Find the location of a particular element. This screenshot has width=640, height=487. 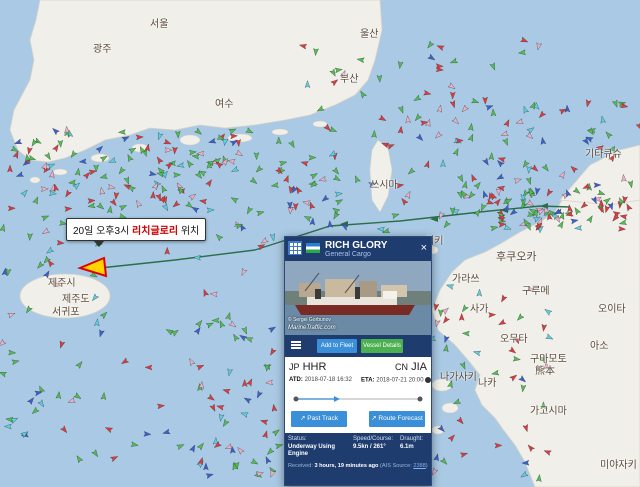

map-label-oita: 오이타 is located at coordinates (612, 309).